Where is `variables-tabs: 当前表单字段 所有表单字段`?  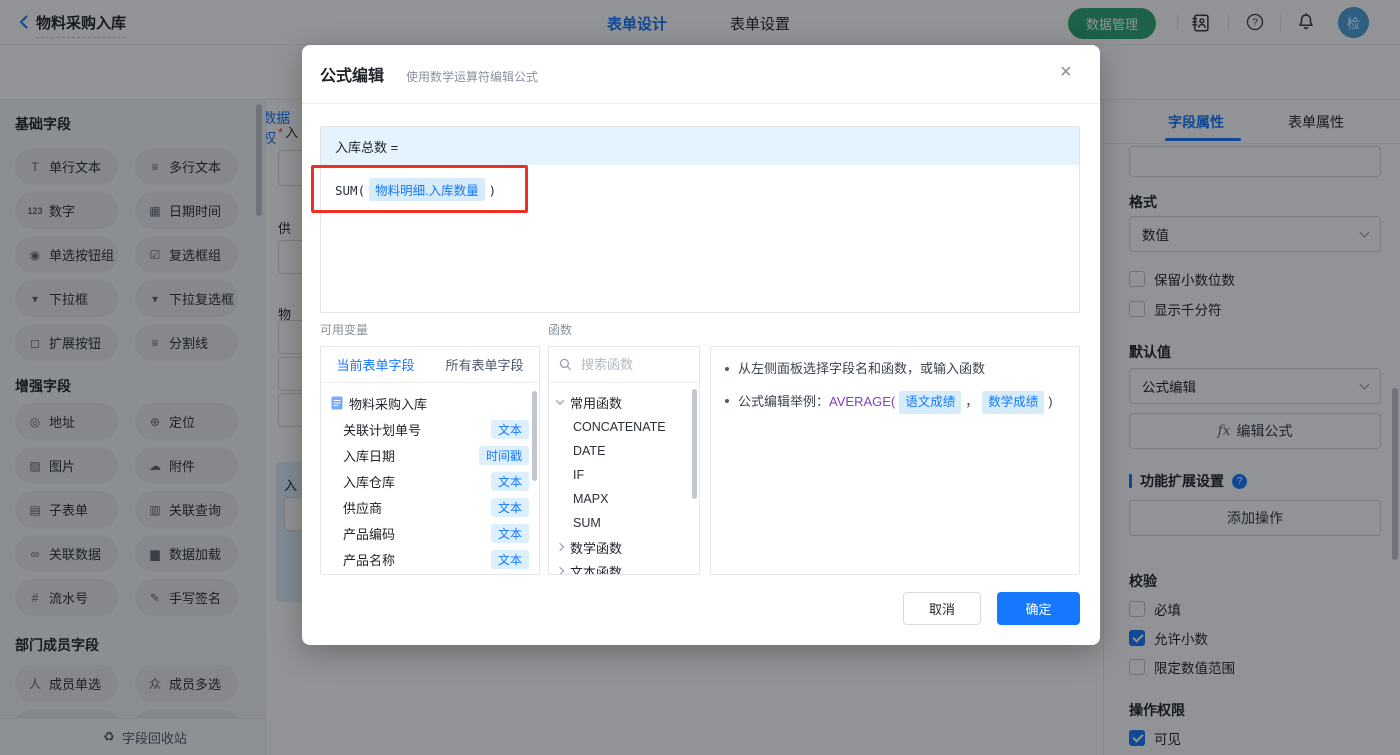
variables-tabs: 当前表单字段 所有表单字段 is located at coordinates (430, 365).